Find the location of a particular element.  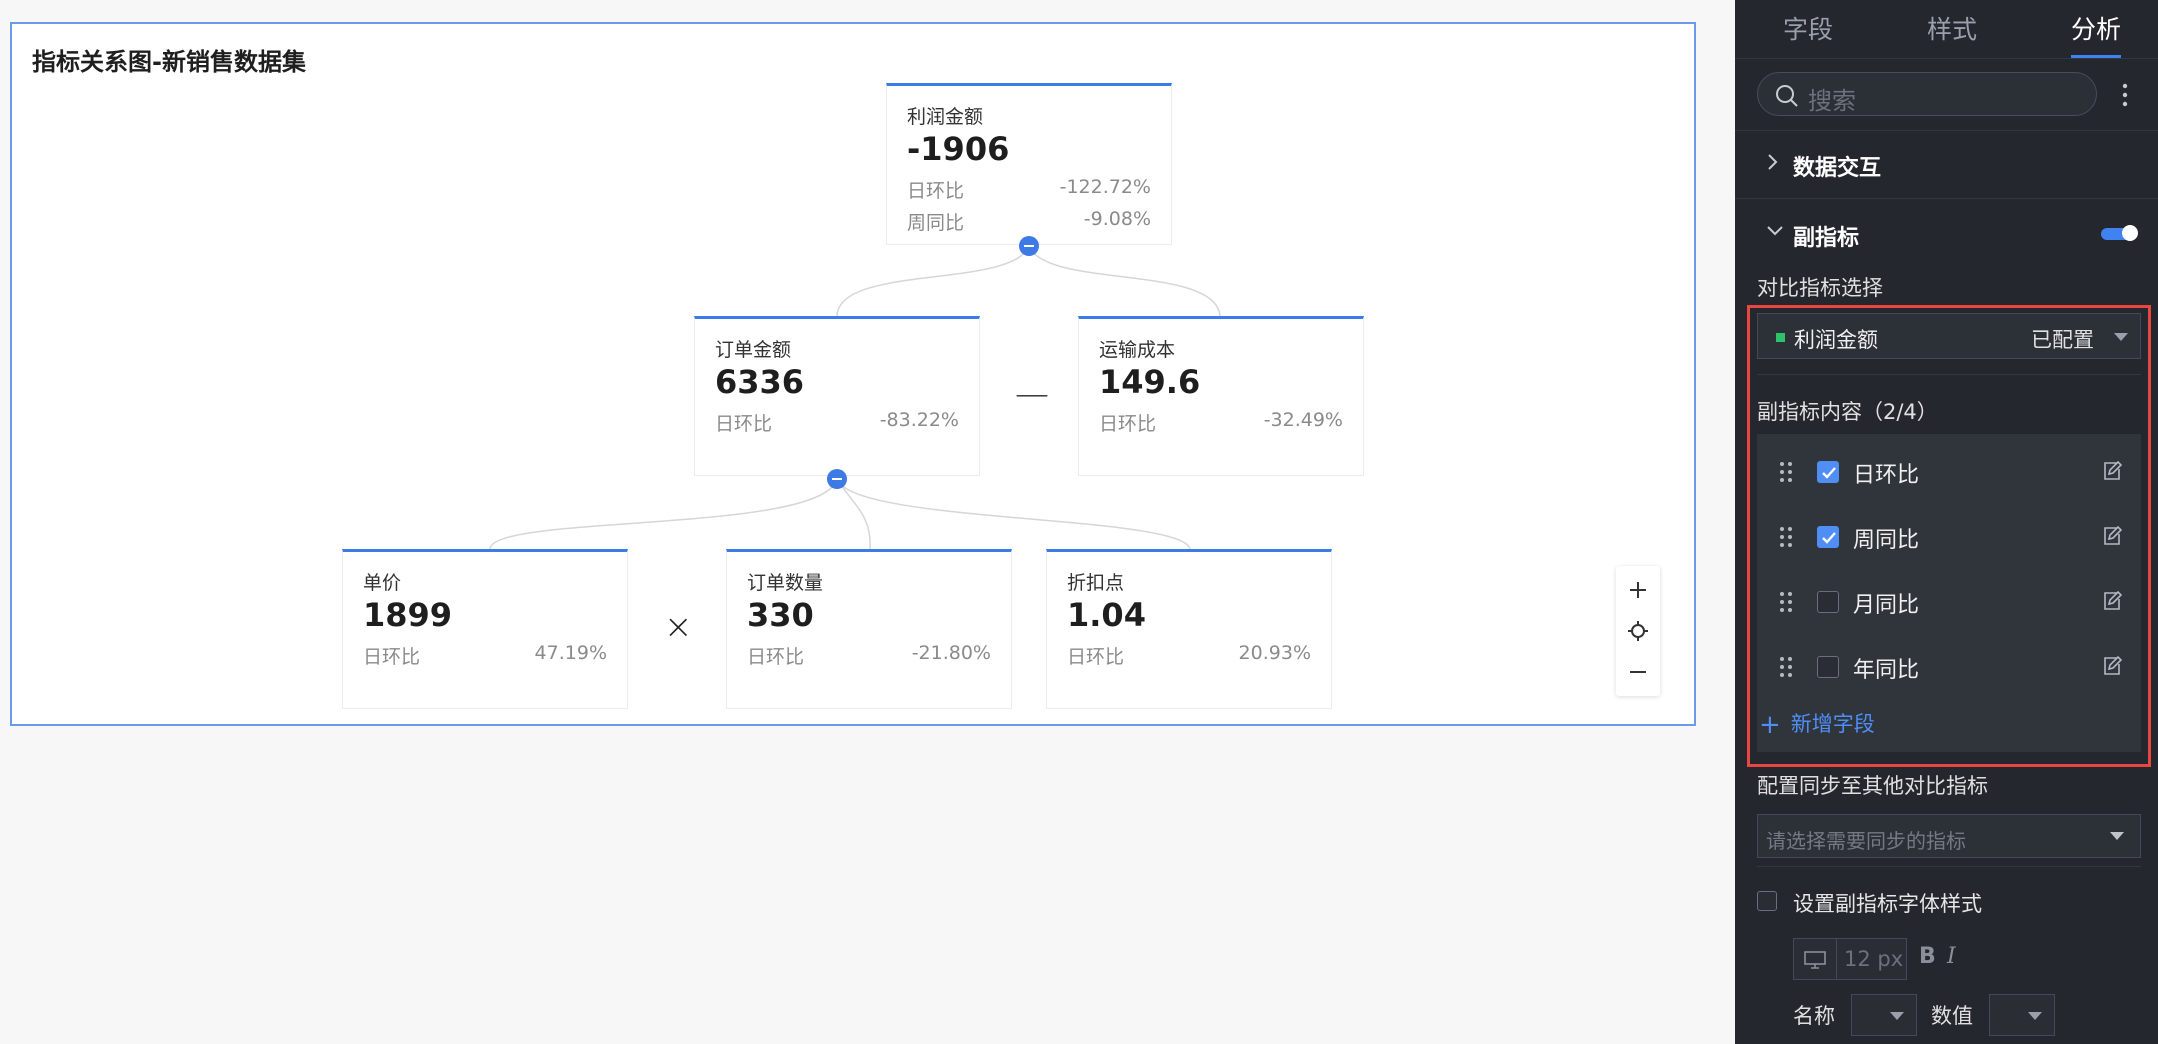

edge-root-shipping is located at coordinates (1124, 281).